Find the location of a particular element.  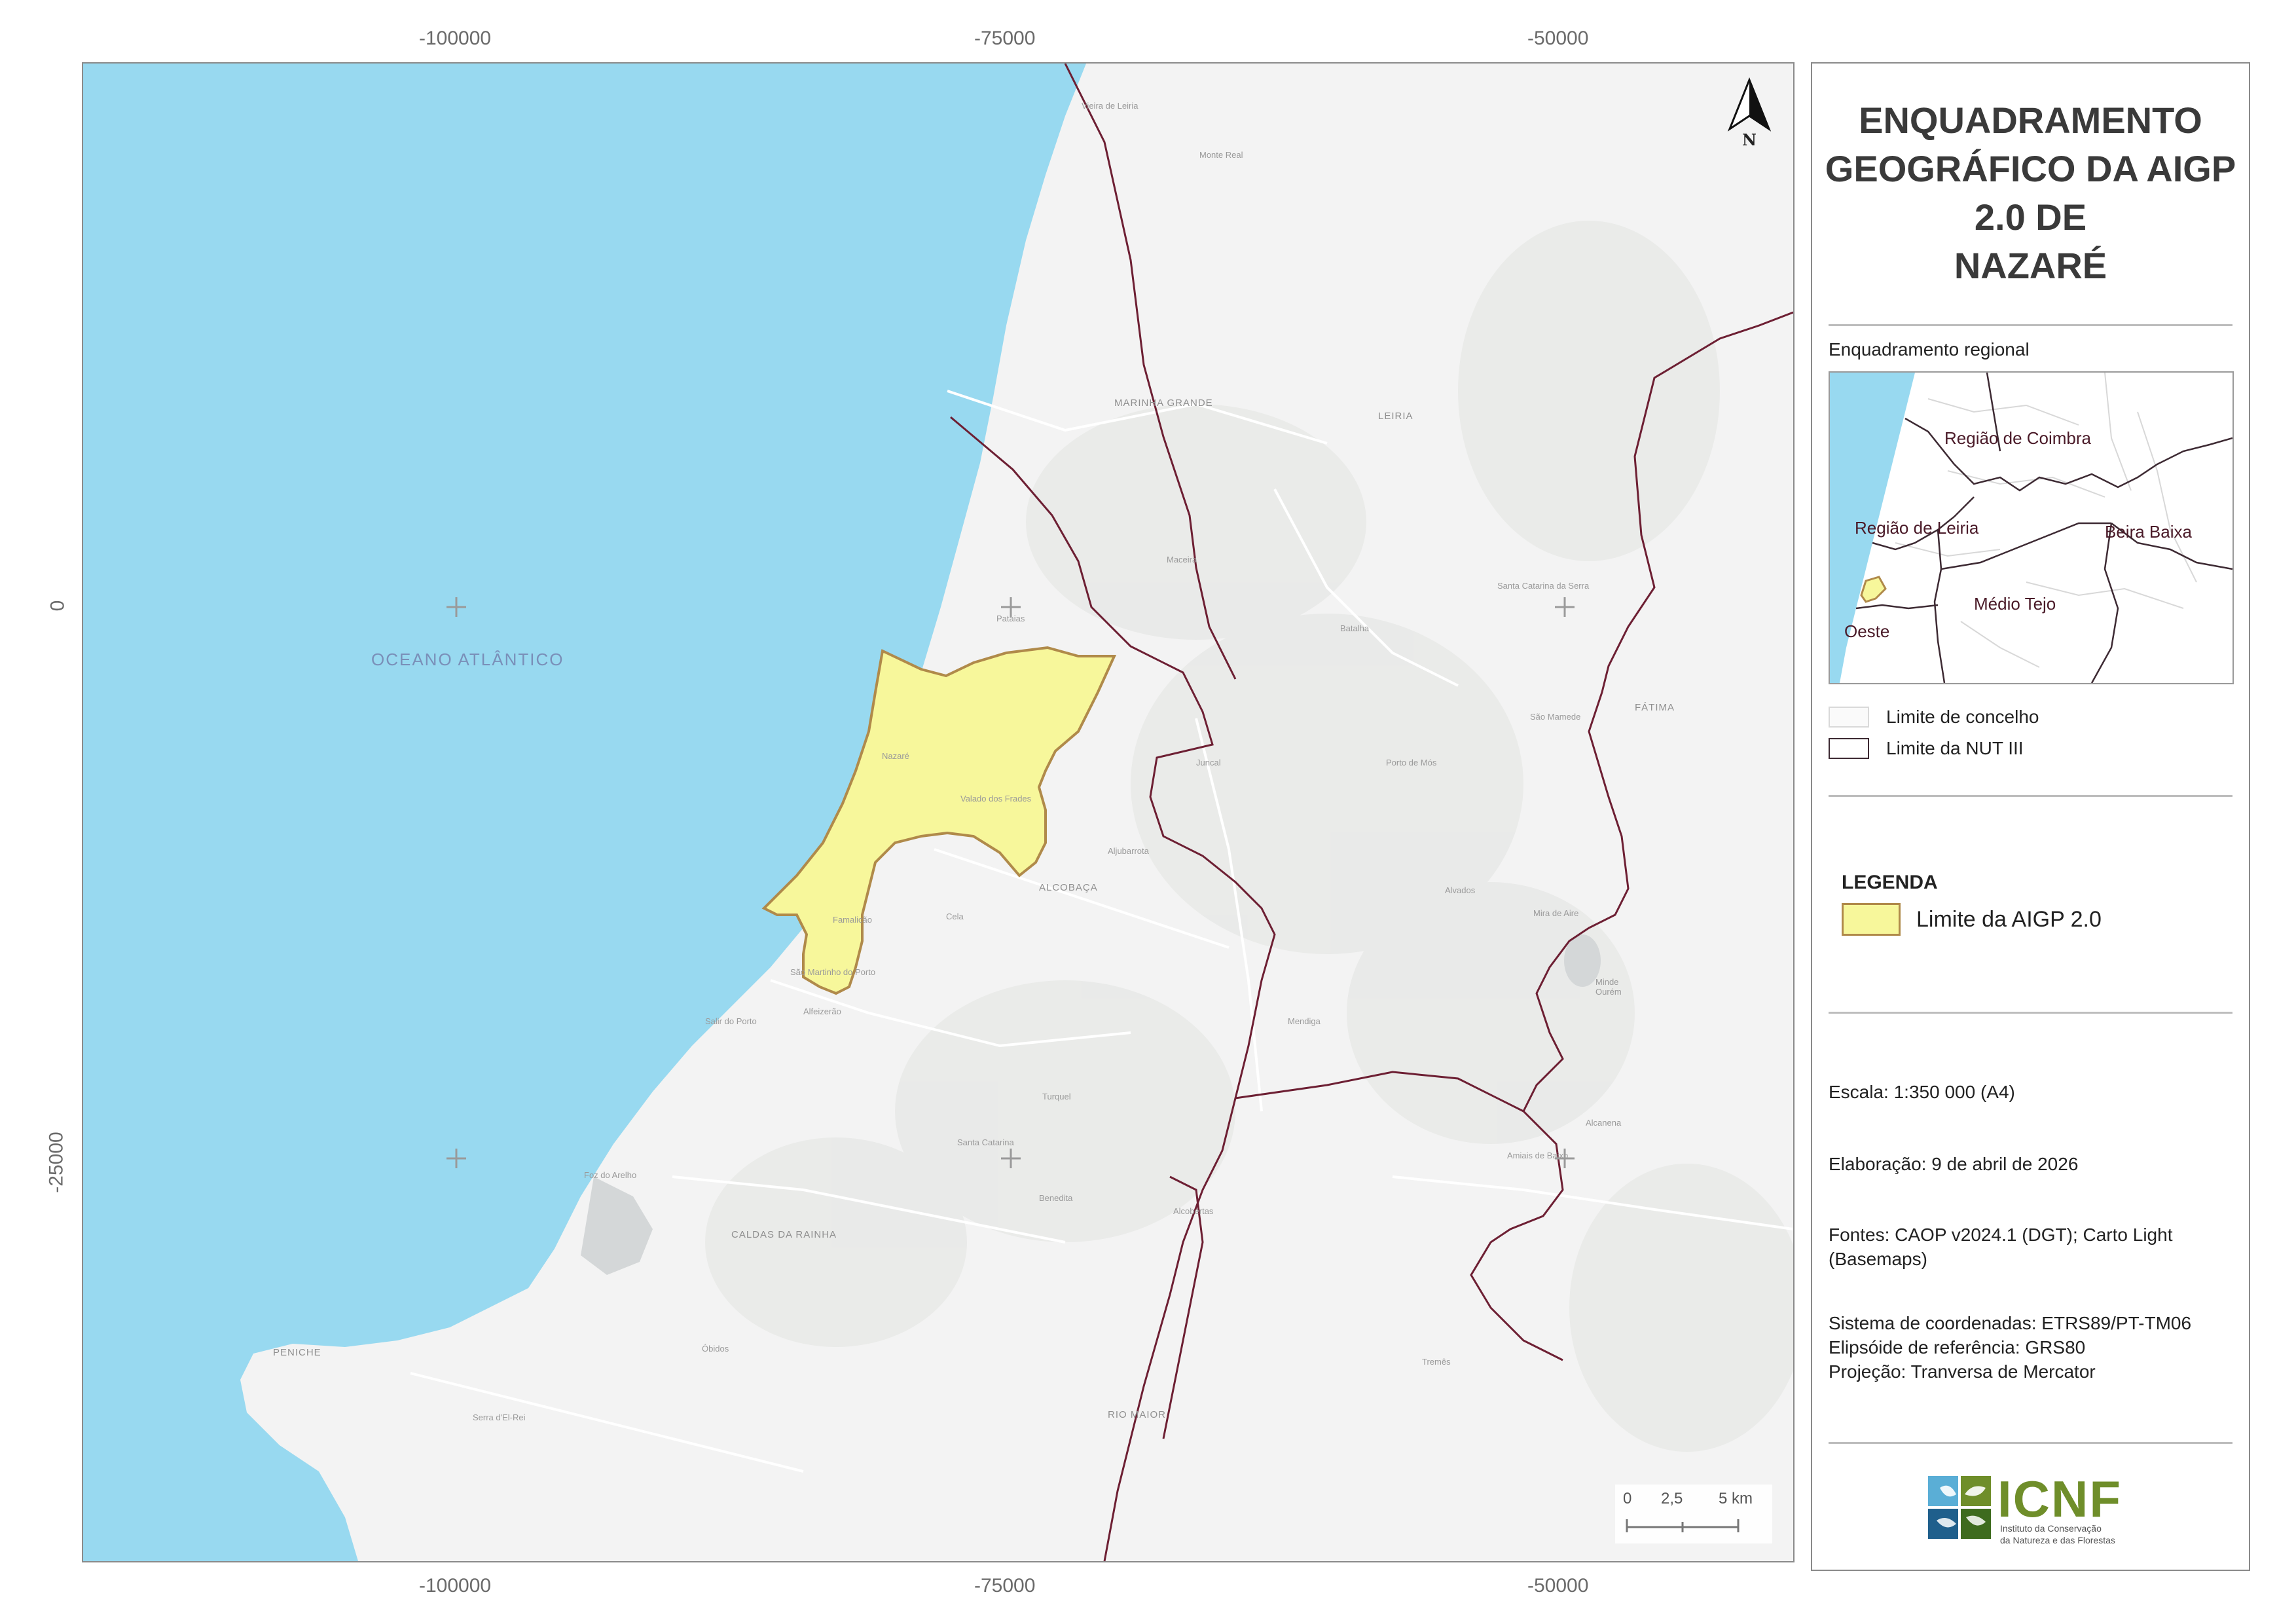

place-label: São Martinho do Porto is located at coordinates (833, 972).